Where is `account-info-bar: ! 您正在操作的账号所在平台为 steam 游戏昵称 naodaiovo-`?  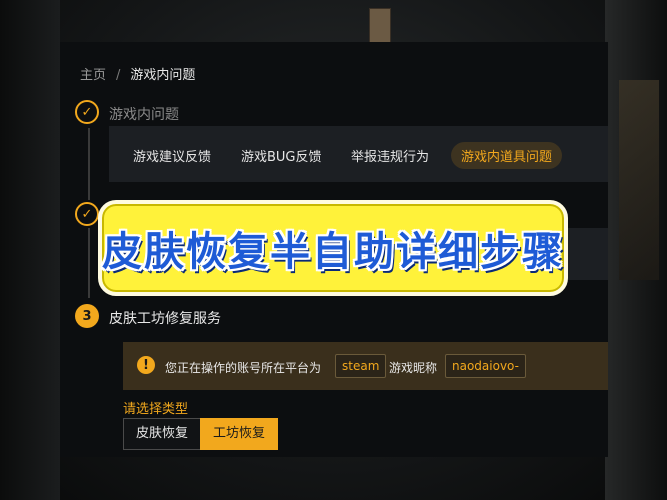 account-info-bar: ! 您正在操作的账号所在平台为 steam 游戏昵称 naodaiovo- is located at coordinates (365, 366).